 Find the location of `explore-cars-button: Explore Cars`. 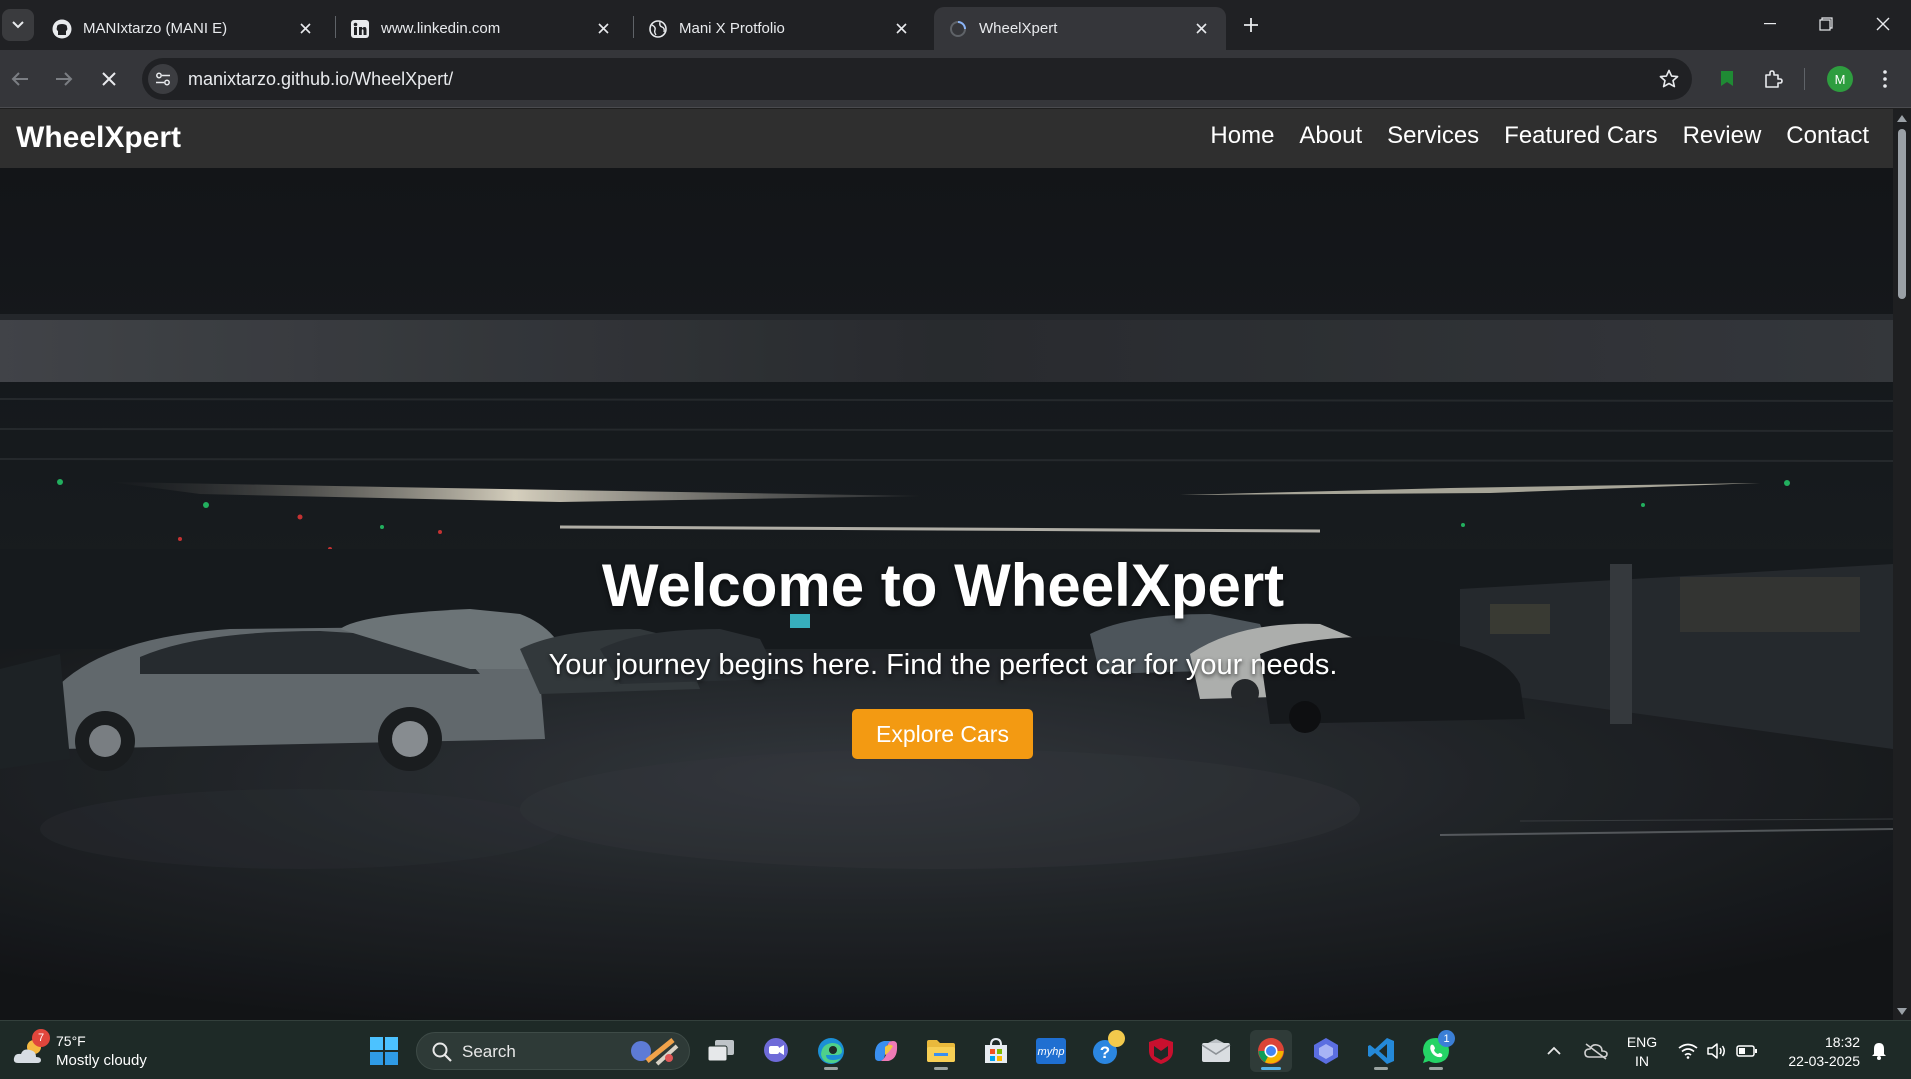

explore-cars-button: Explore Cars is located at coordinates (942, 734).